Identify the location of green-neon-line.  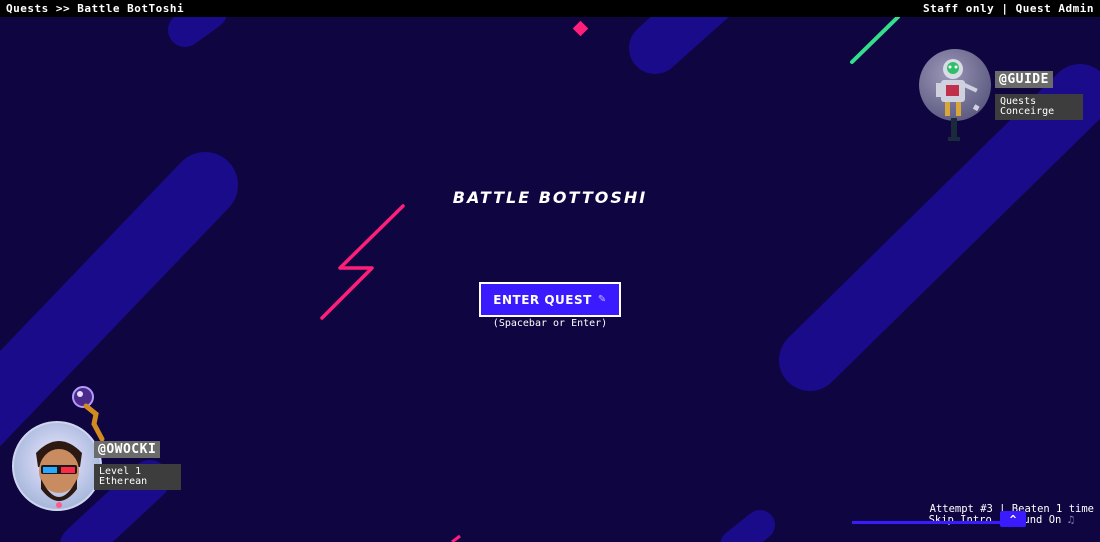
(875, 39).